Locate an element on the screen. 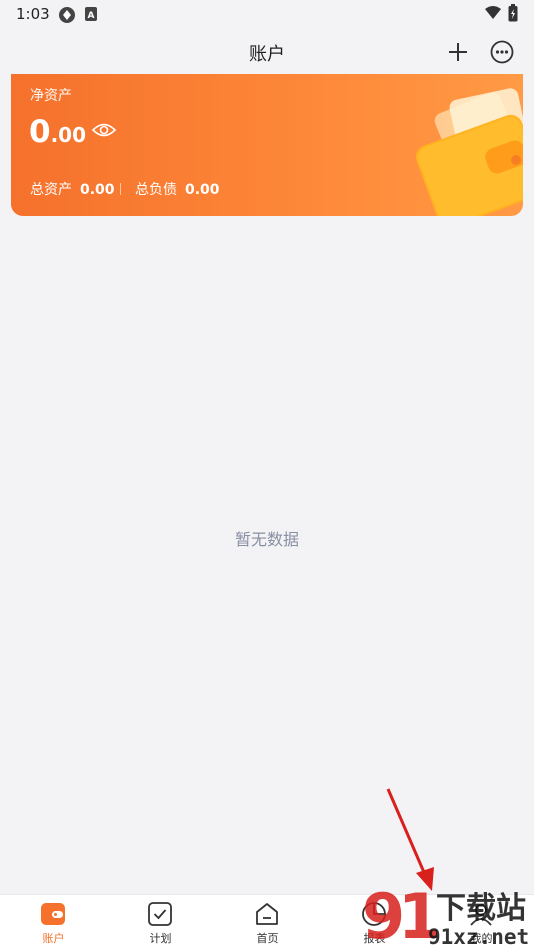 This screenshot has width=534, height=950. checkbox-icon is located at coordinates (160, 914).